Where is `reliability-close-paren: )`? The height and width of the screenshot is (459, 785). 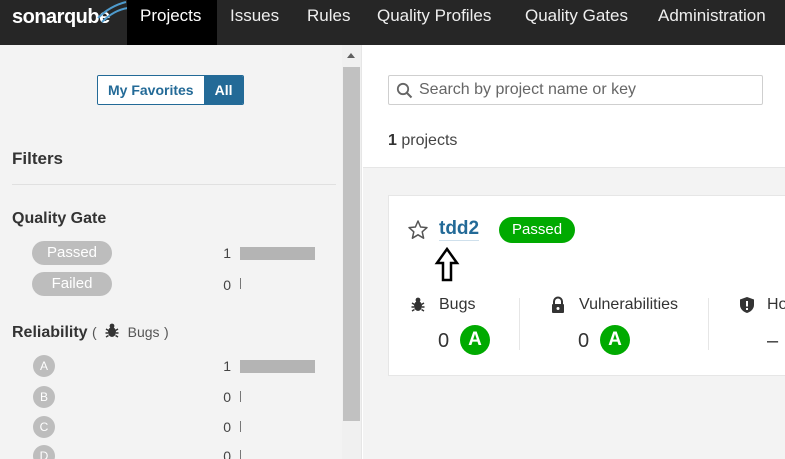 reliability-close-paren: ) is located at coordinates (166, 332).